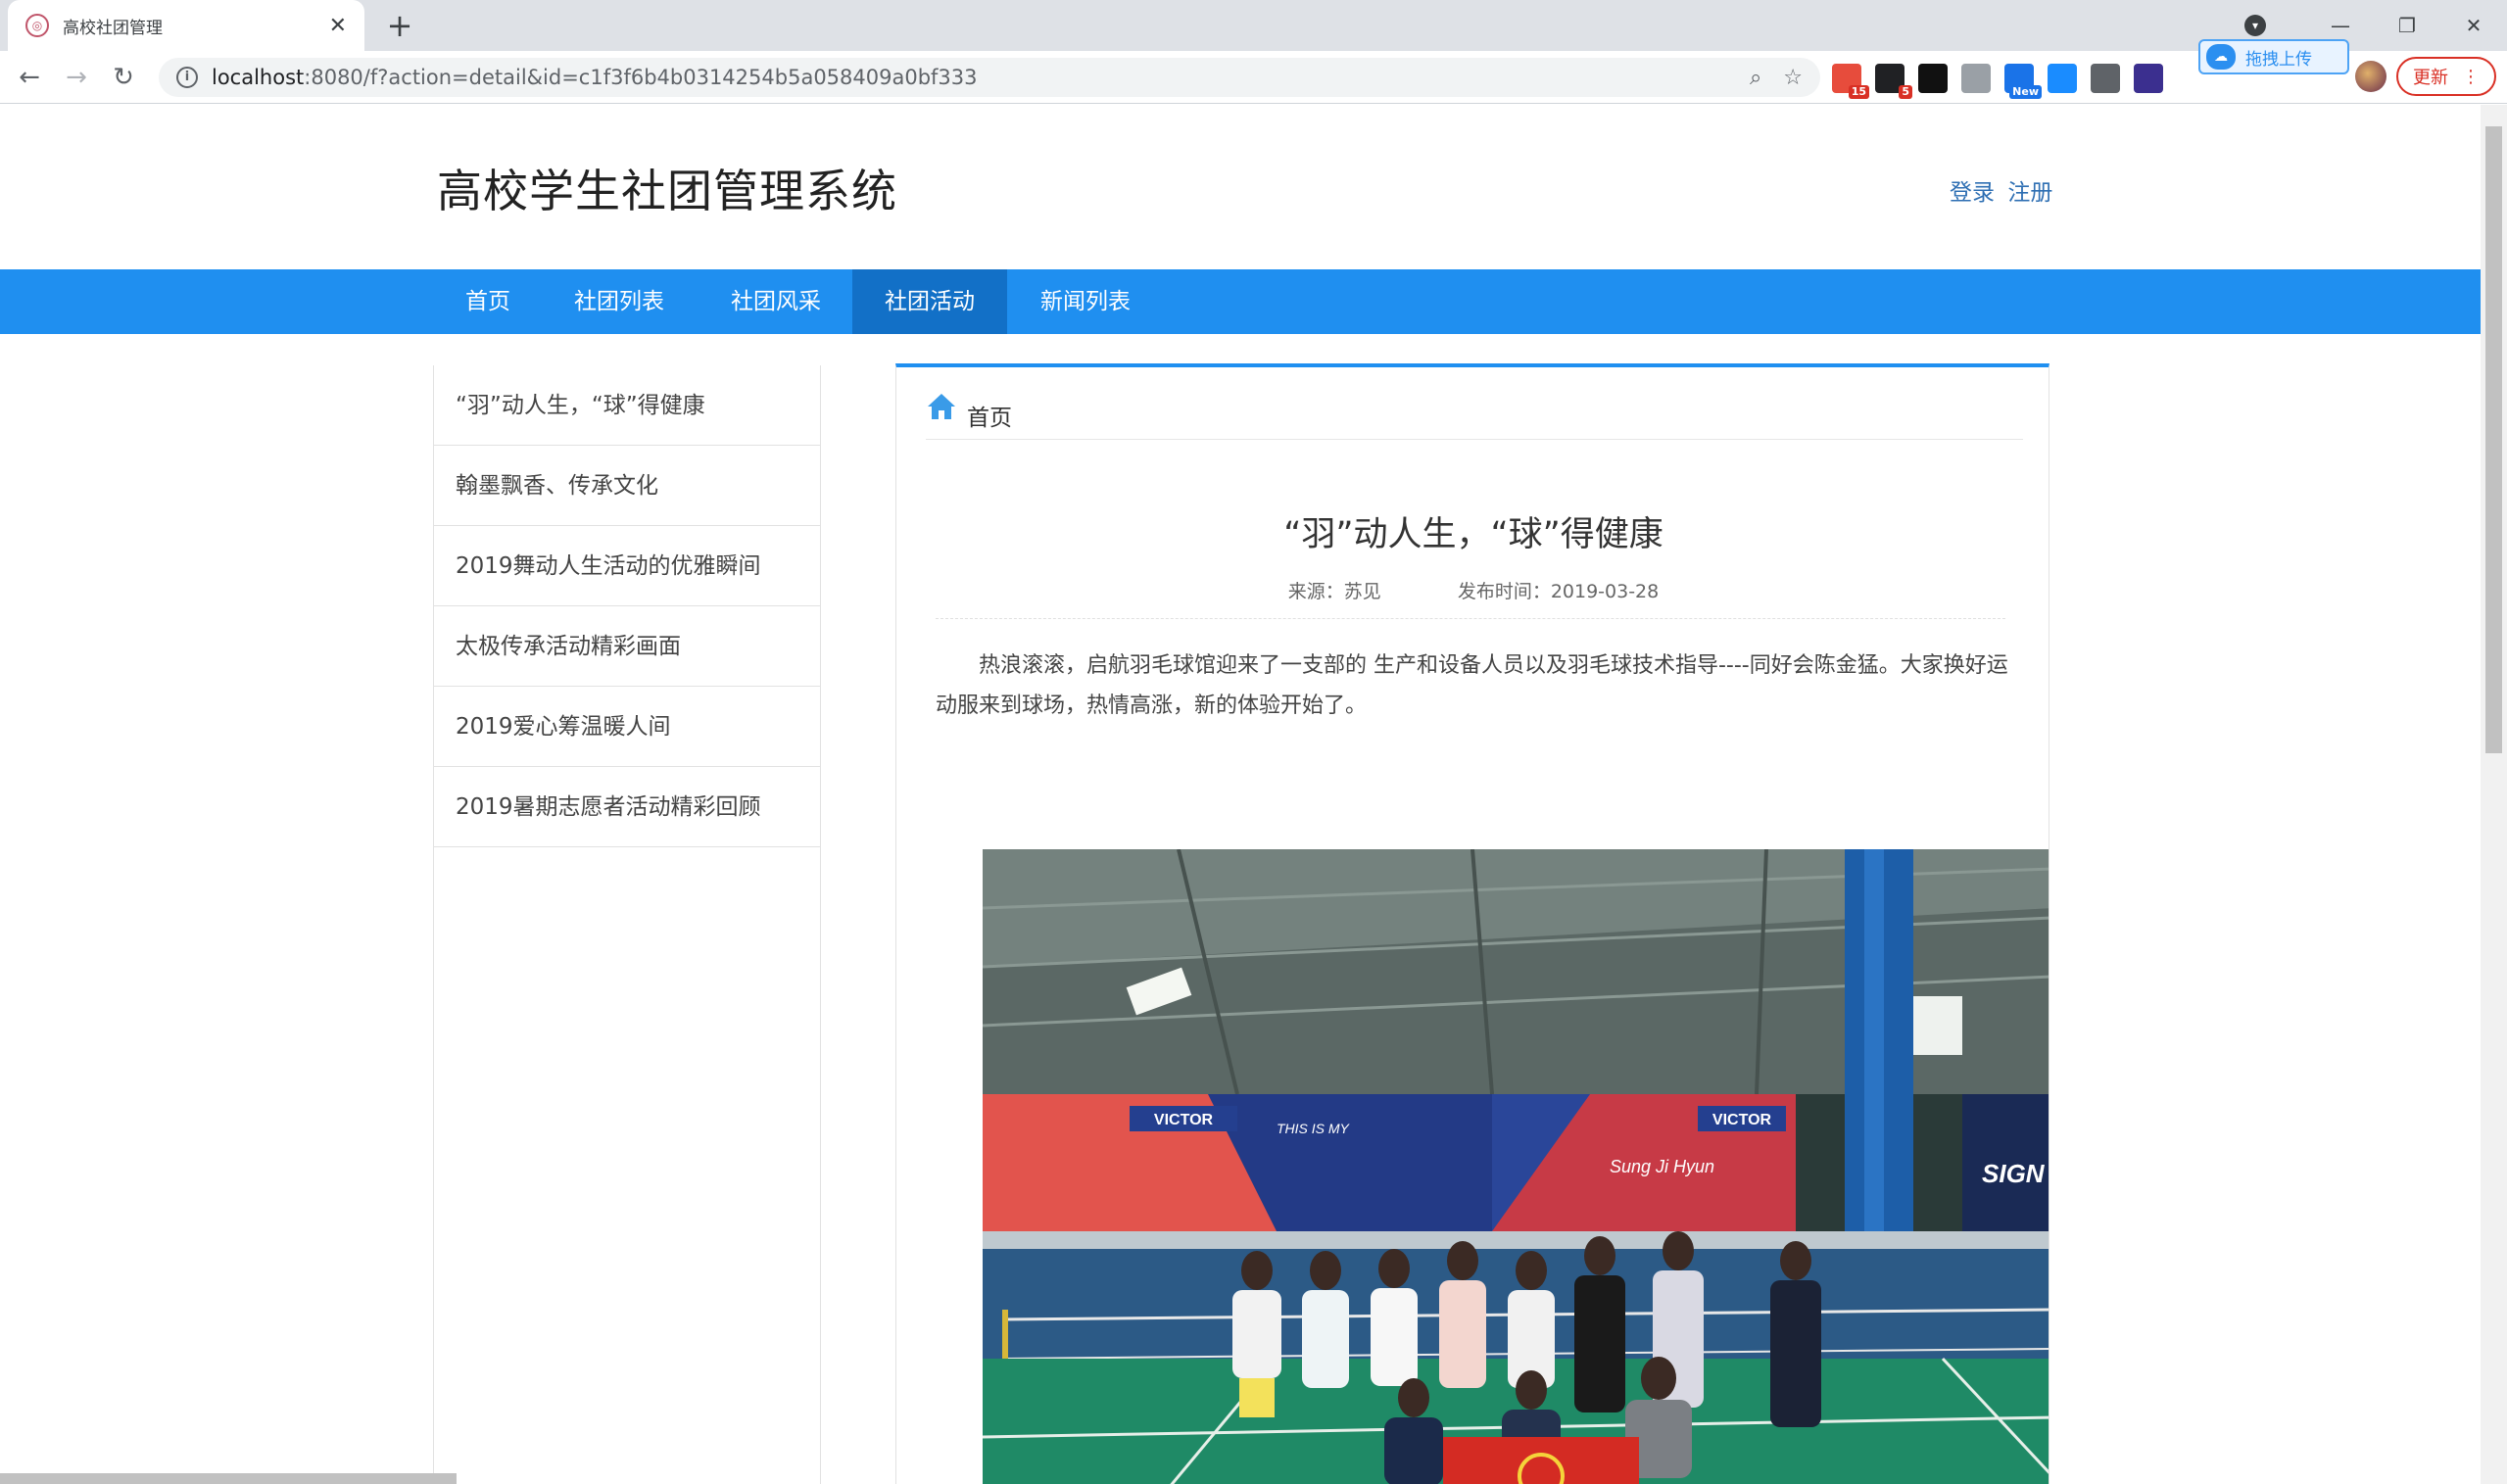 This screenshot has height=1484, width=2507. What do you see at coordinates (258, 77) in the screenshot?
I see `url-host: localhost` at bounding box center [258, 77].